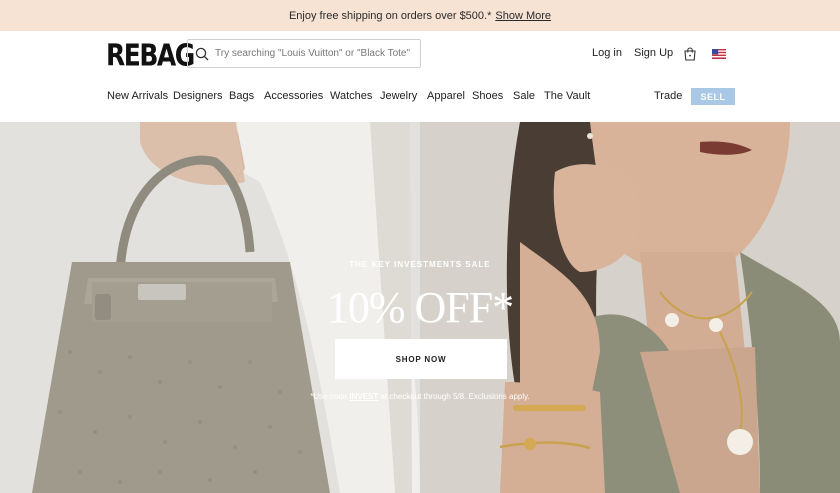  Describe the element at coordinates (364, 396) in the screenshot. I see `promo-code: INVEST` at that location.